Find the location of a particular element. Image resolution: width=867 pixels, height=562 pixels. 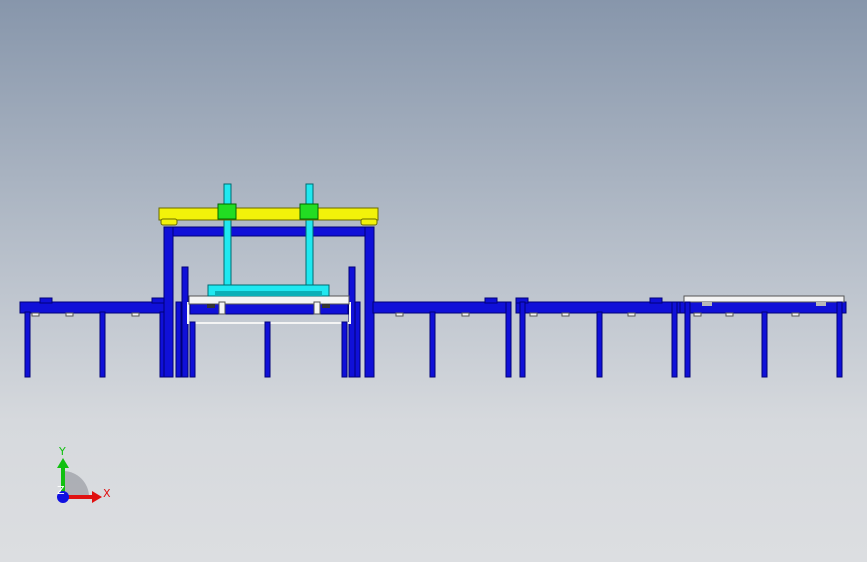

middle-table-notch is located at coordinates (491, 300).